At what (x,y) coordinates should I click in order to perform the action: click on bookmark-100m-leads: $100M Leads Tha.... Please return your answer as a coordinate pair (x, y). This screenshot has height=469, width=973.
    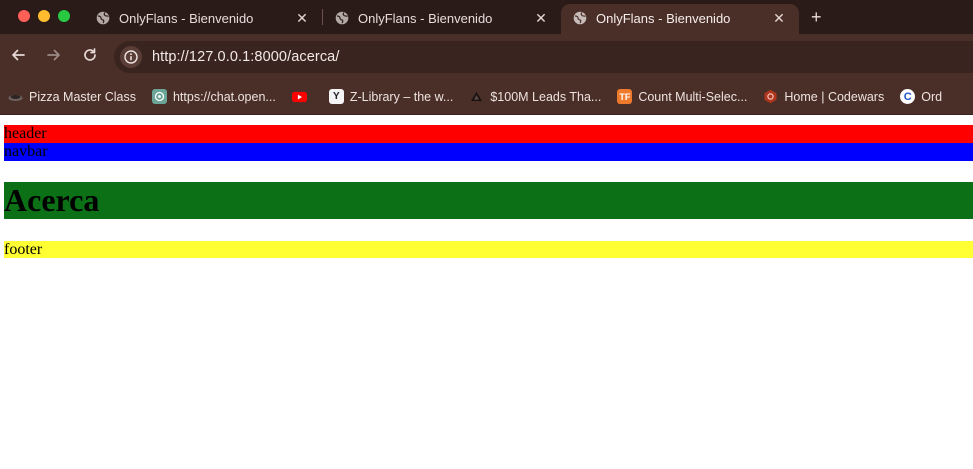
    Looking at the image, I should click on (535, 96).